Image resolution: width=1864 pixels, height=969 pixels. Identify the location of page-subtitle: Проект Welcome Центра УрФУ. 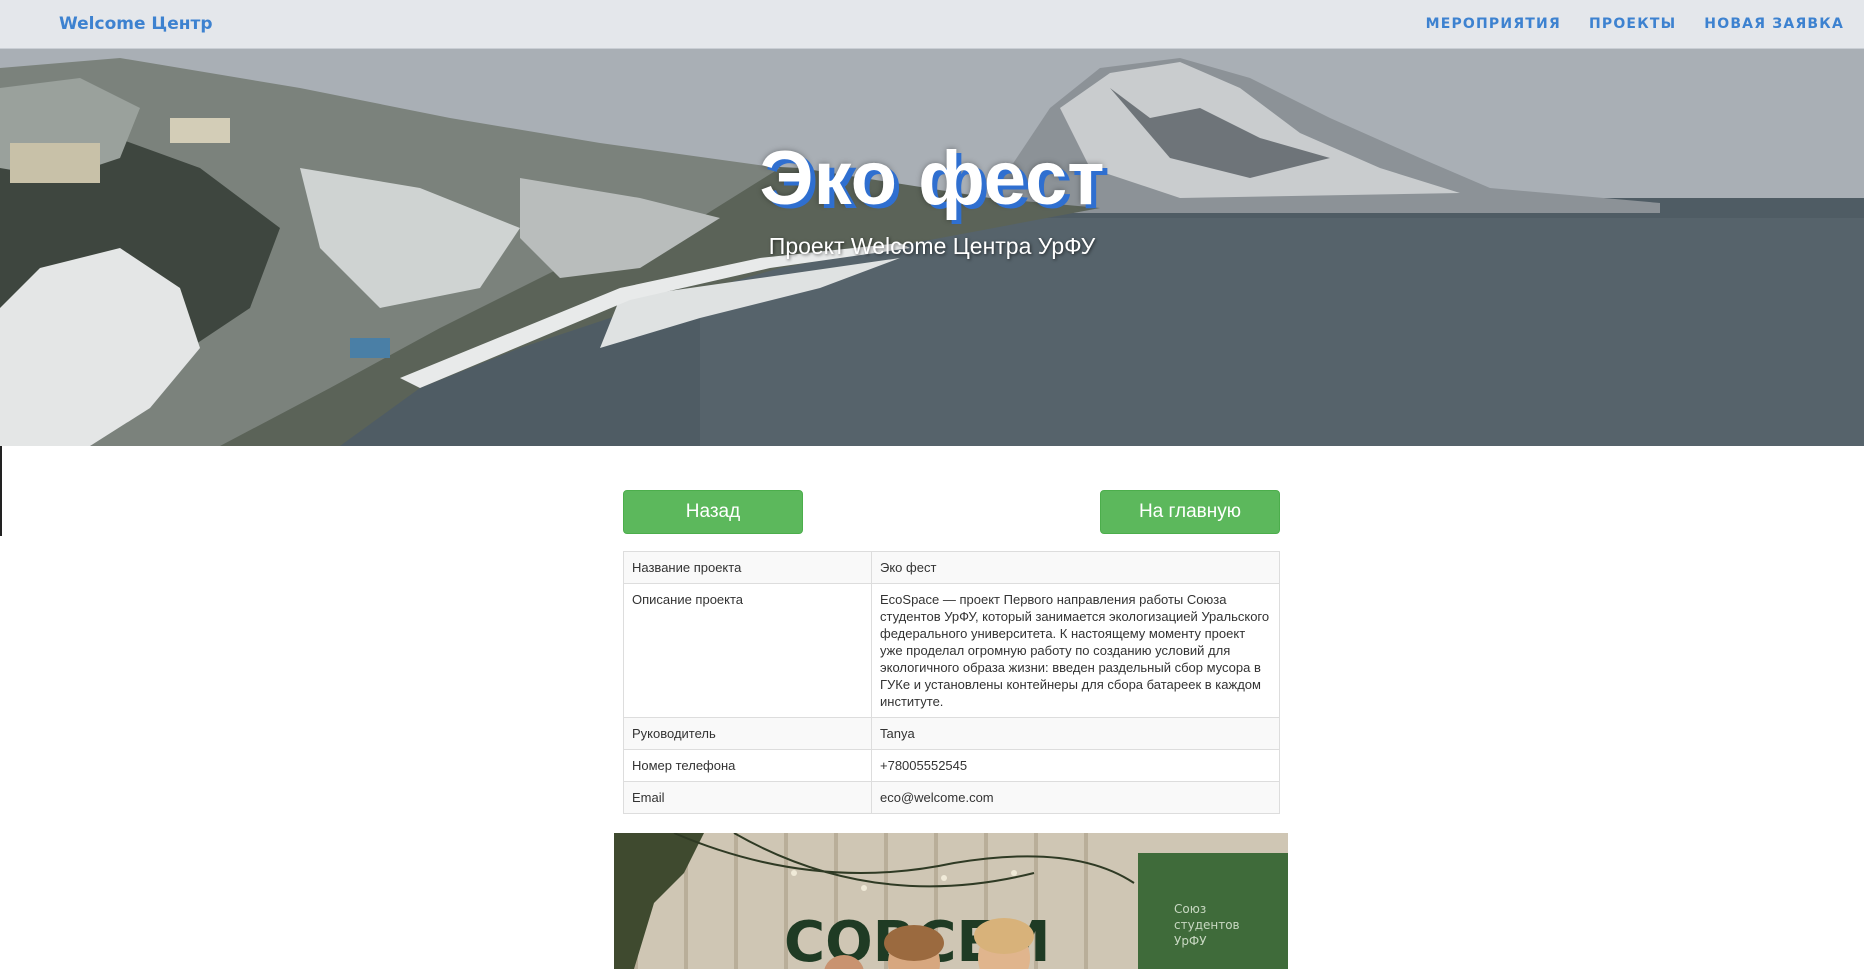
(932, 246).